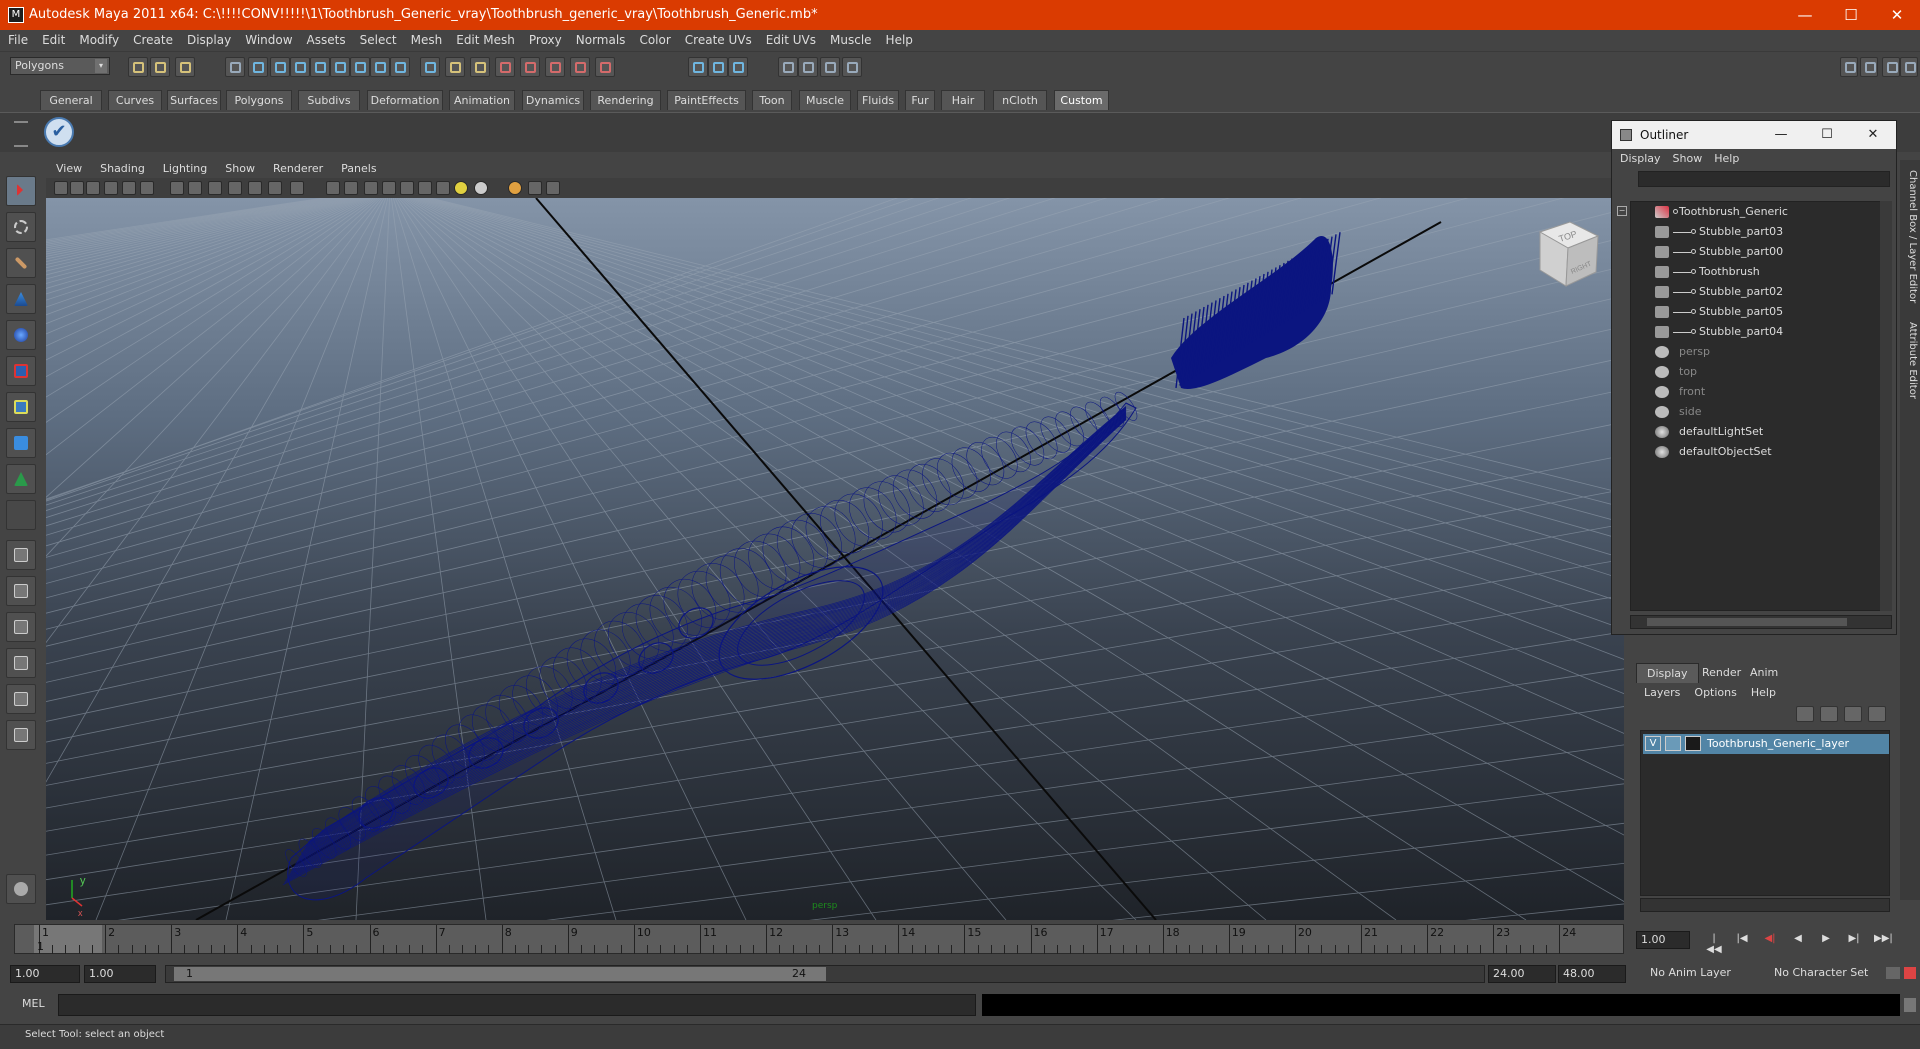 Image resolution: width=1920 pixels, height=1049 pixels. What do you see at coordinates (1910, 1005) in the screenshot?
I see `script-editor-button-icon` at bounding box center [1910, 1005].